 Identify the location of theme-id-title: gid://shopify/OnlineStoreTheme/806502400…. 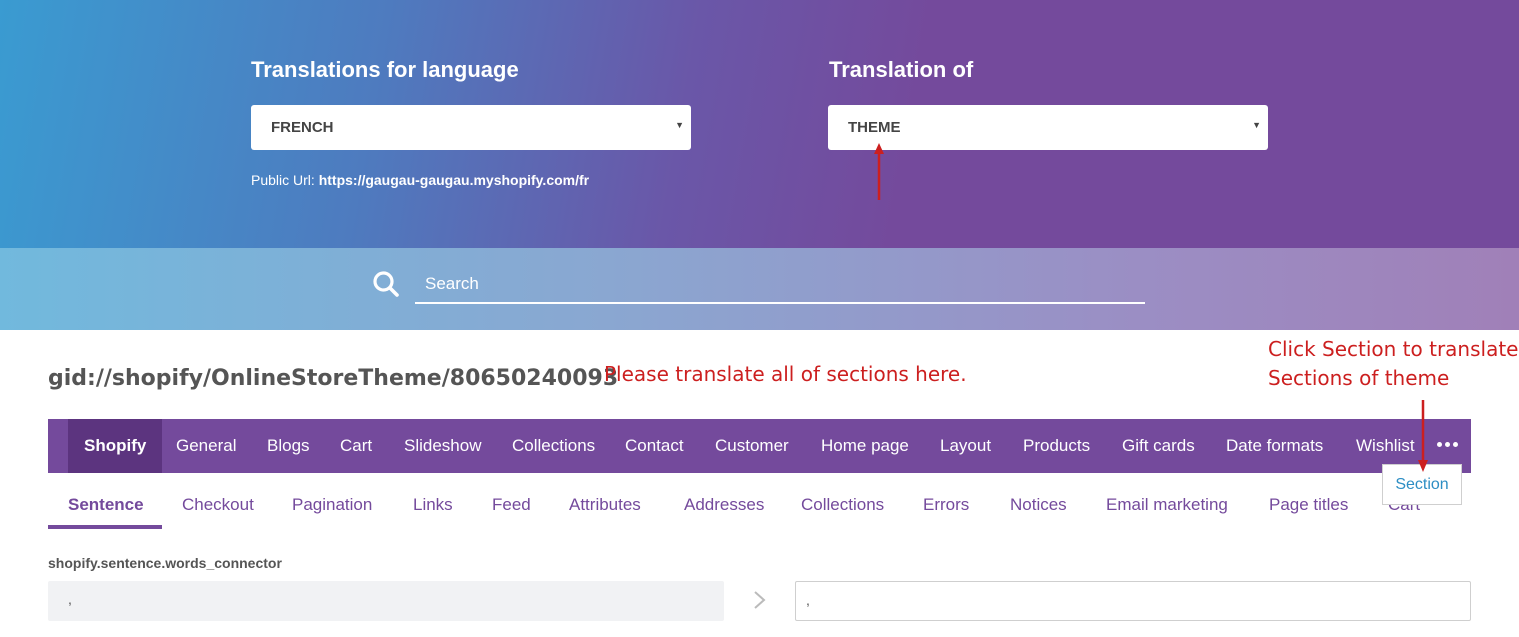
(333, 378).